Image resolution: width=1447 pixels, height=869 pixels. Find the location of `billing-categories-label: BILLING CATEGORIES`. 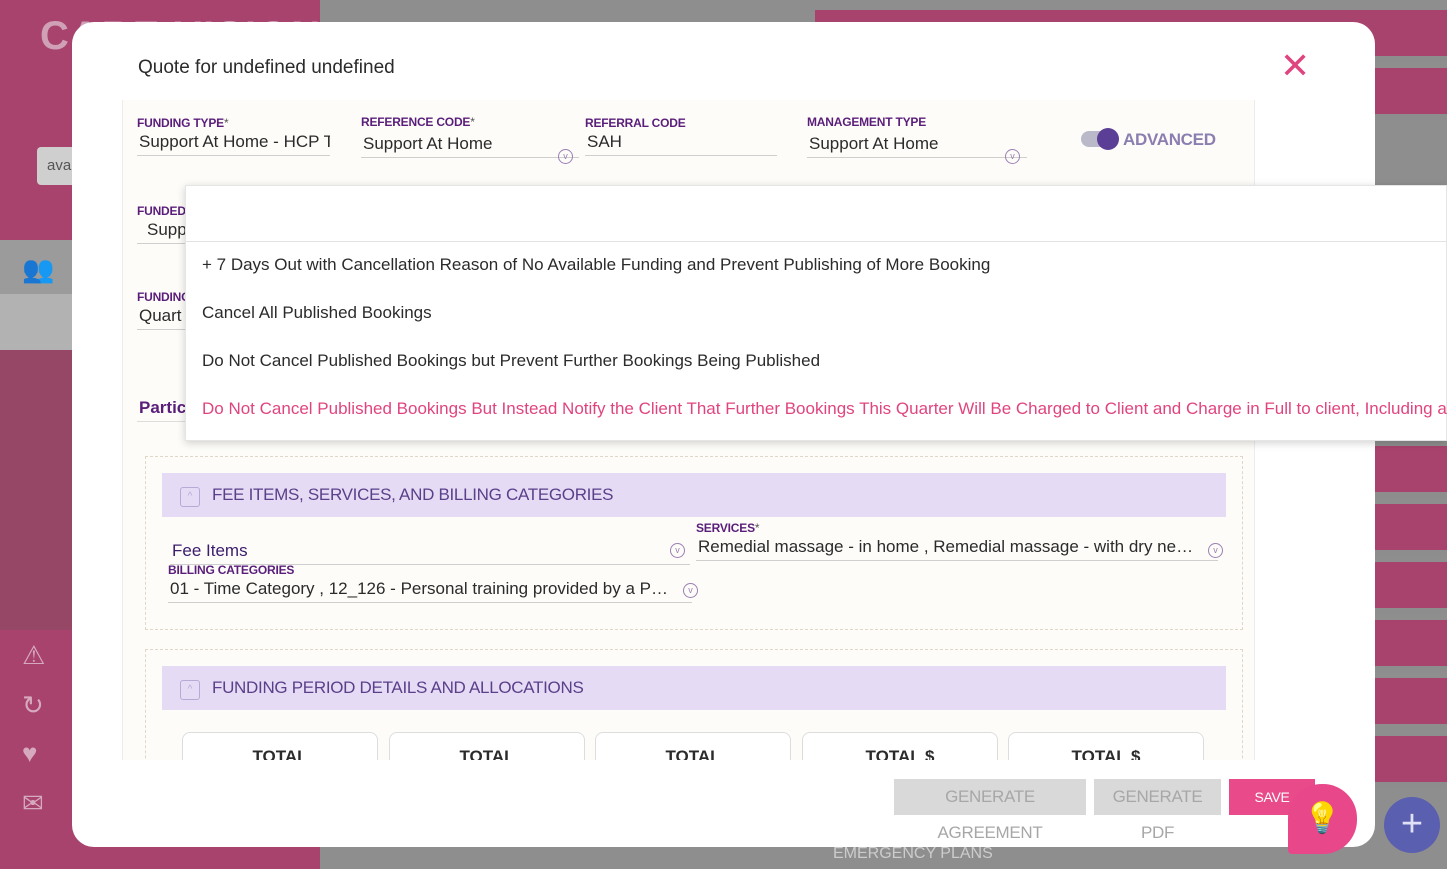

billing-categories-label: BILLING CATEGORIES is located at coordinates (231, 570).